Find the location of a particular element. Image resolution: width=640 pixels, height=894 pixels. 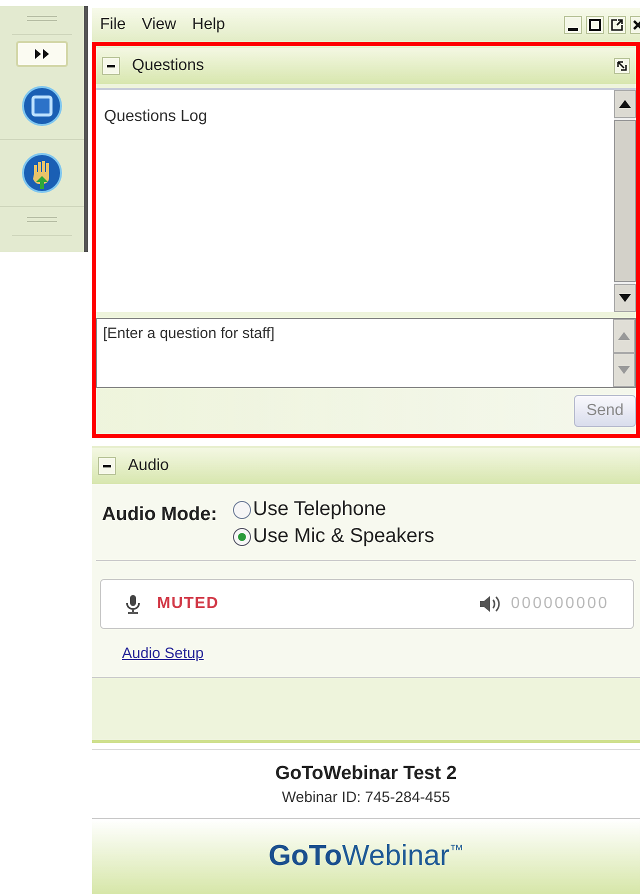

speaker-level-reading: 000000000 is located at coordinates (559, 604).